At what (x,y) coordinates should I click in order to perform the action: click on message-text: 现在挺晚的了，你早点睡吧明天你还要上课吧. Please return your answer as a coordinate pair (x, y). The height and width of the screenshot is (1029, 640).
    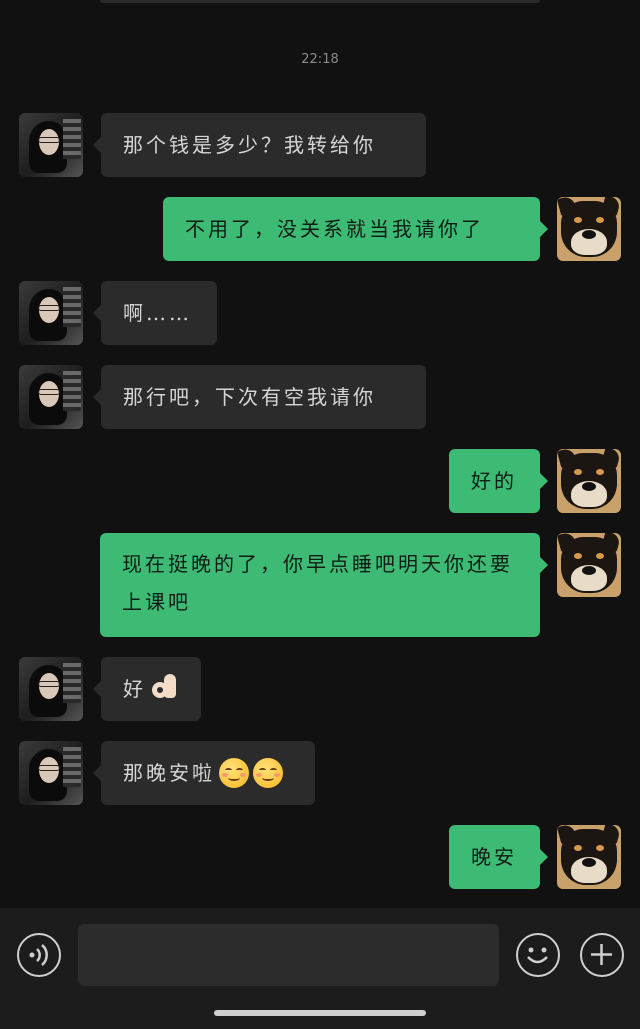
    Looking at the image, I should click on (317, 583).